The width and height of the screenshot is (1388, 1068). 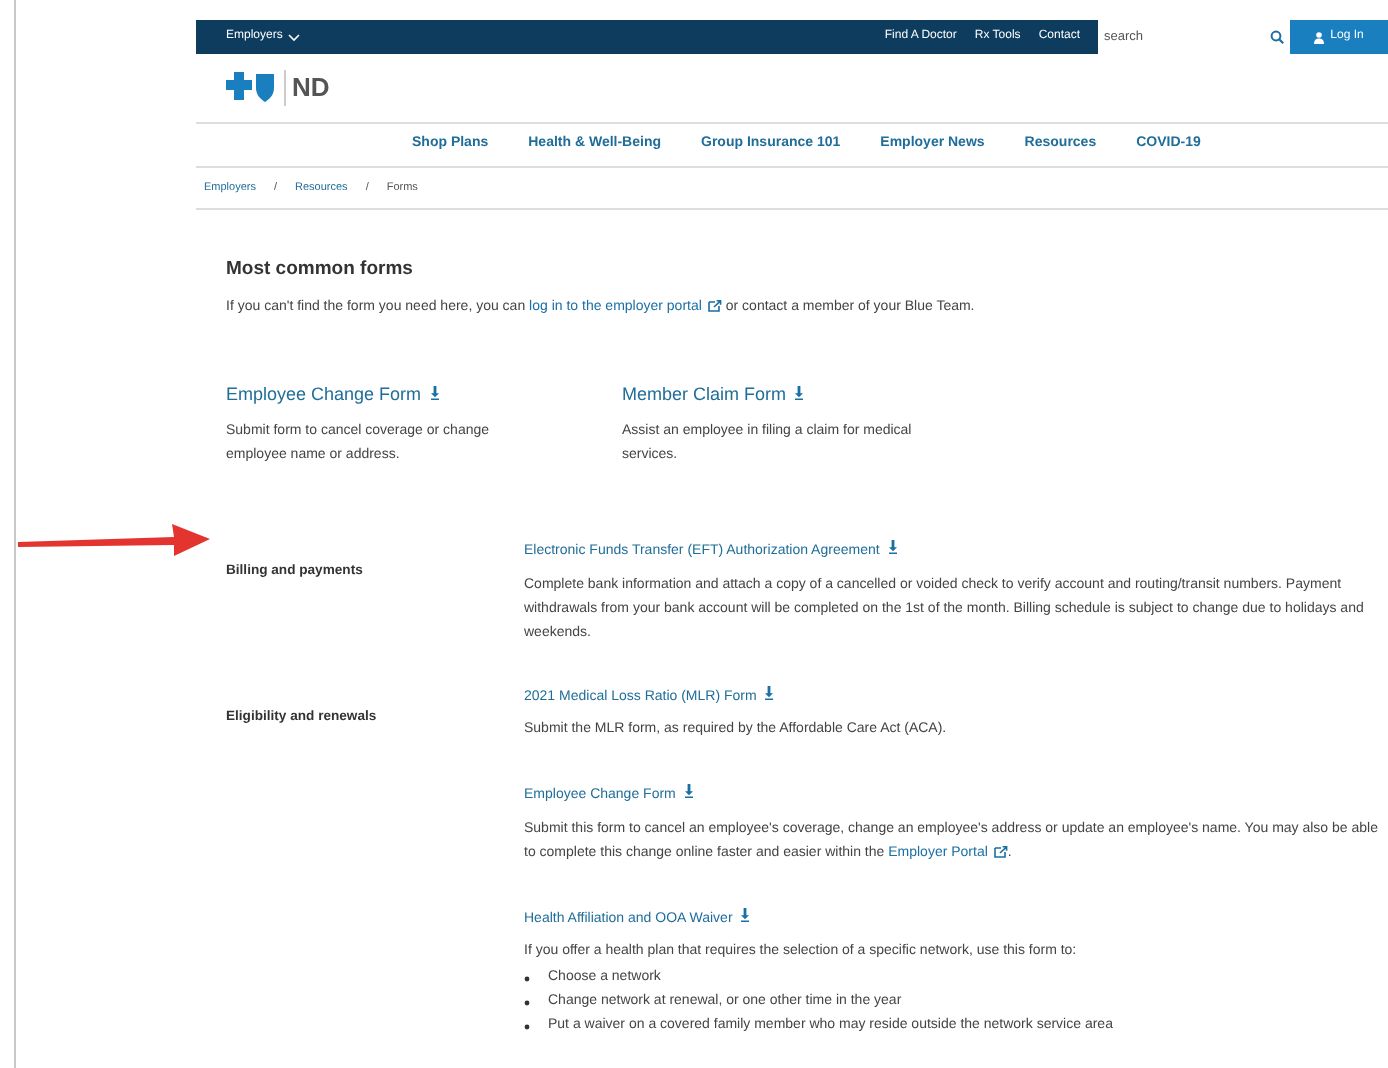 I want to click on section-heading: Most common forms, so click(x=320, y=270).